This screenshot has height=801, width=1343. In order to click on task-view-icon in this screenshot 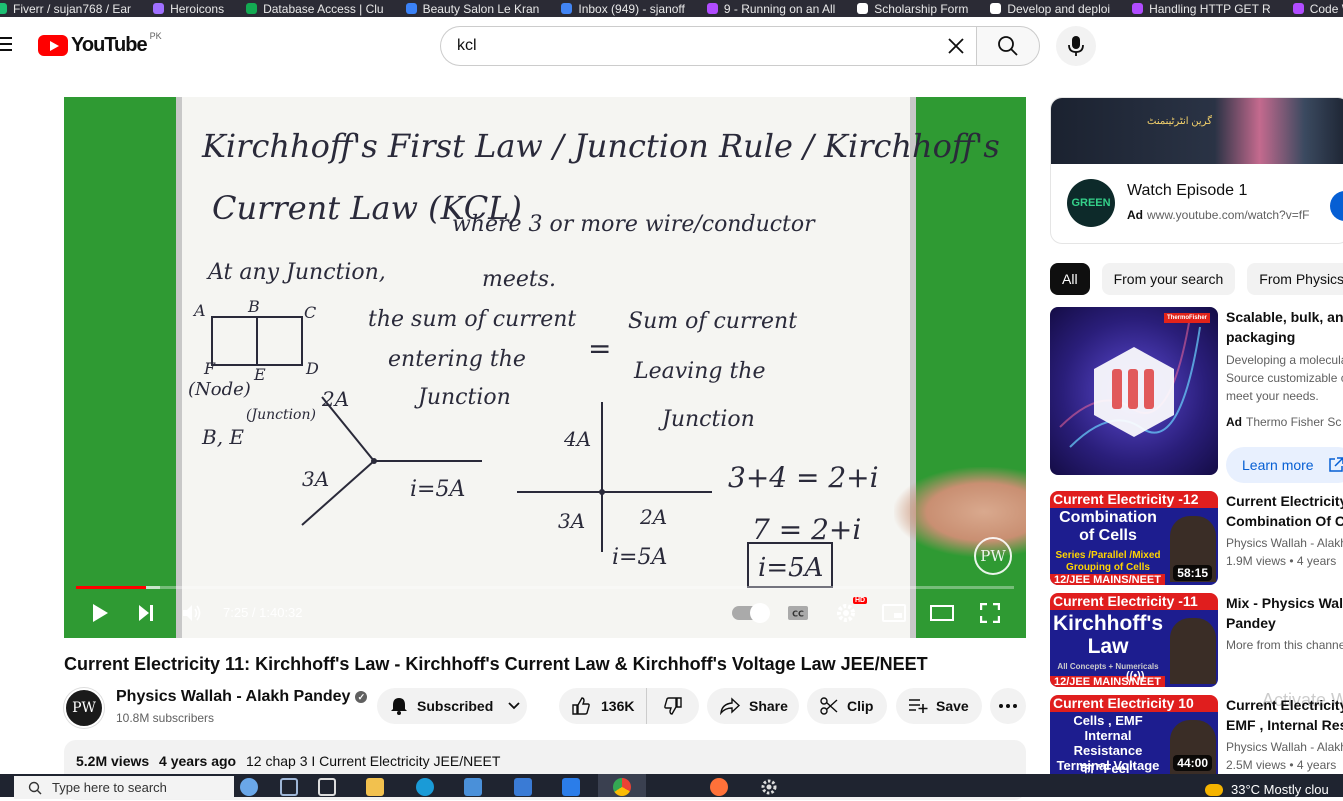, I will do `click(327, 787)`.